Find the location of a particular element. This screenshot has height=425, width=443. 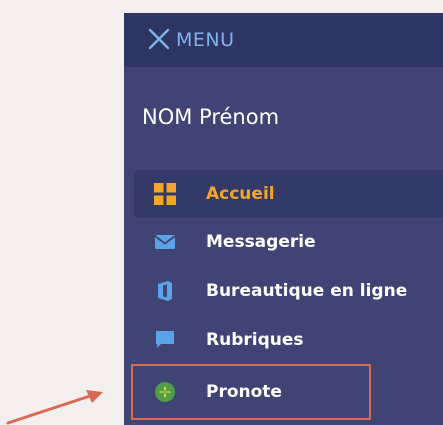

close-icon is located at coordinates (159, 39).